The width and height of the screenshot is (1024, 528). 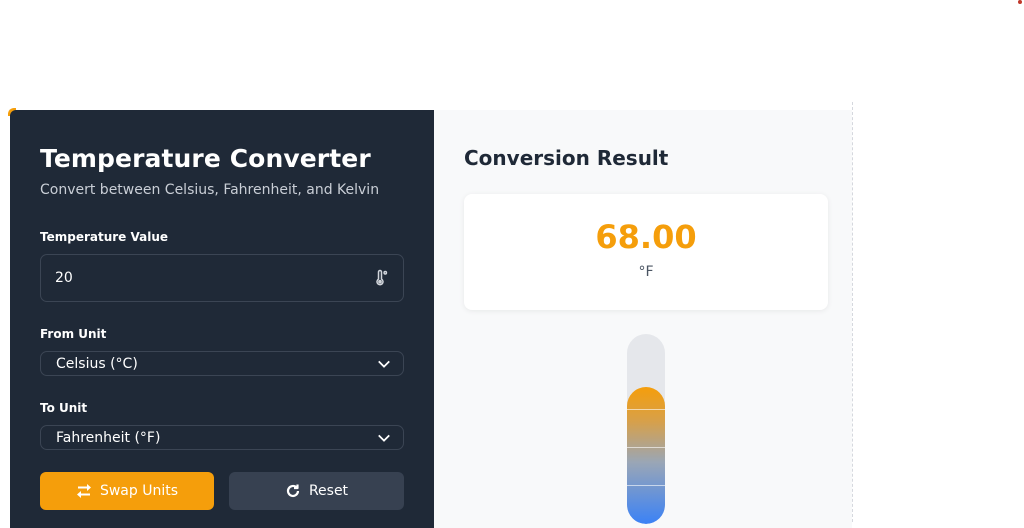 I want to click on result-card: 68.00 °F, so click(x=646, y=252).